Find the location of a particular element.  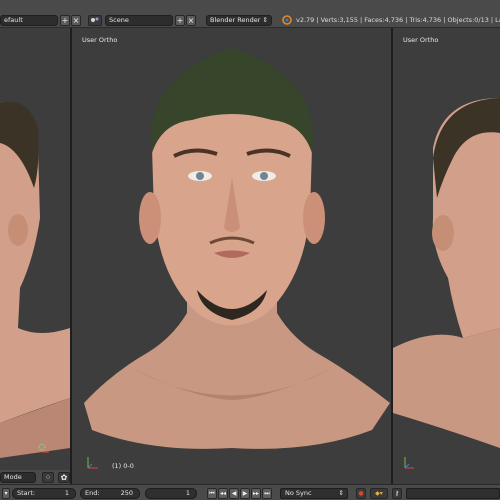

sync-dropdown: No Sync ⇕ is located at coordinates (314, 493).